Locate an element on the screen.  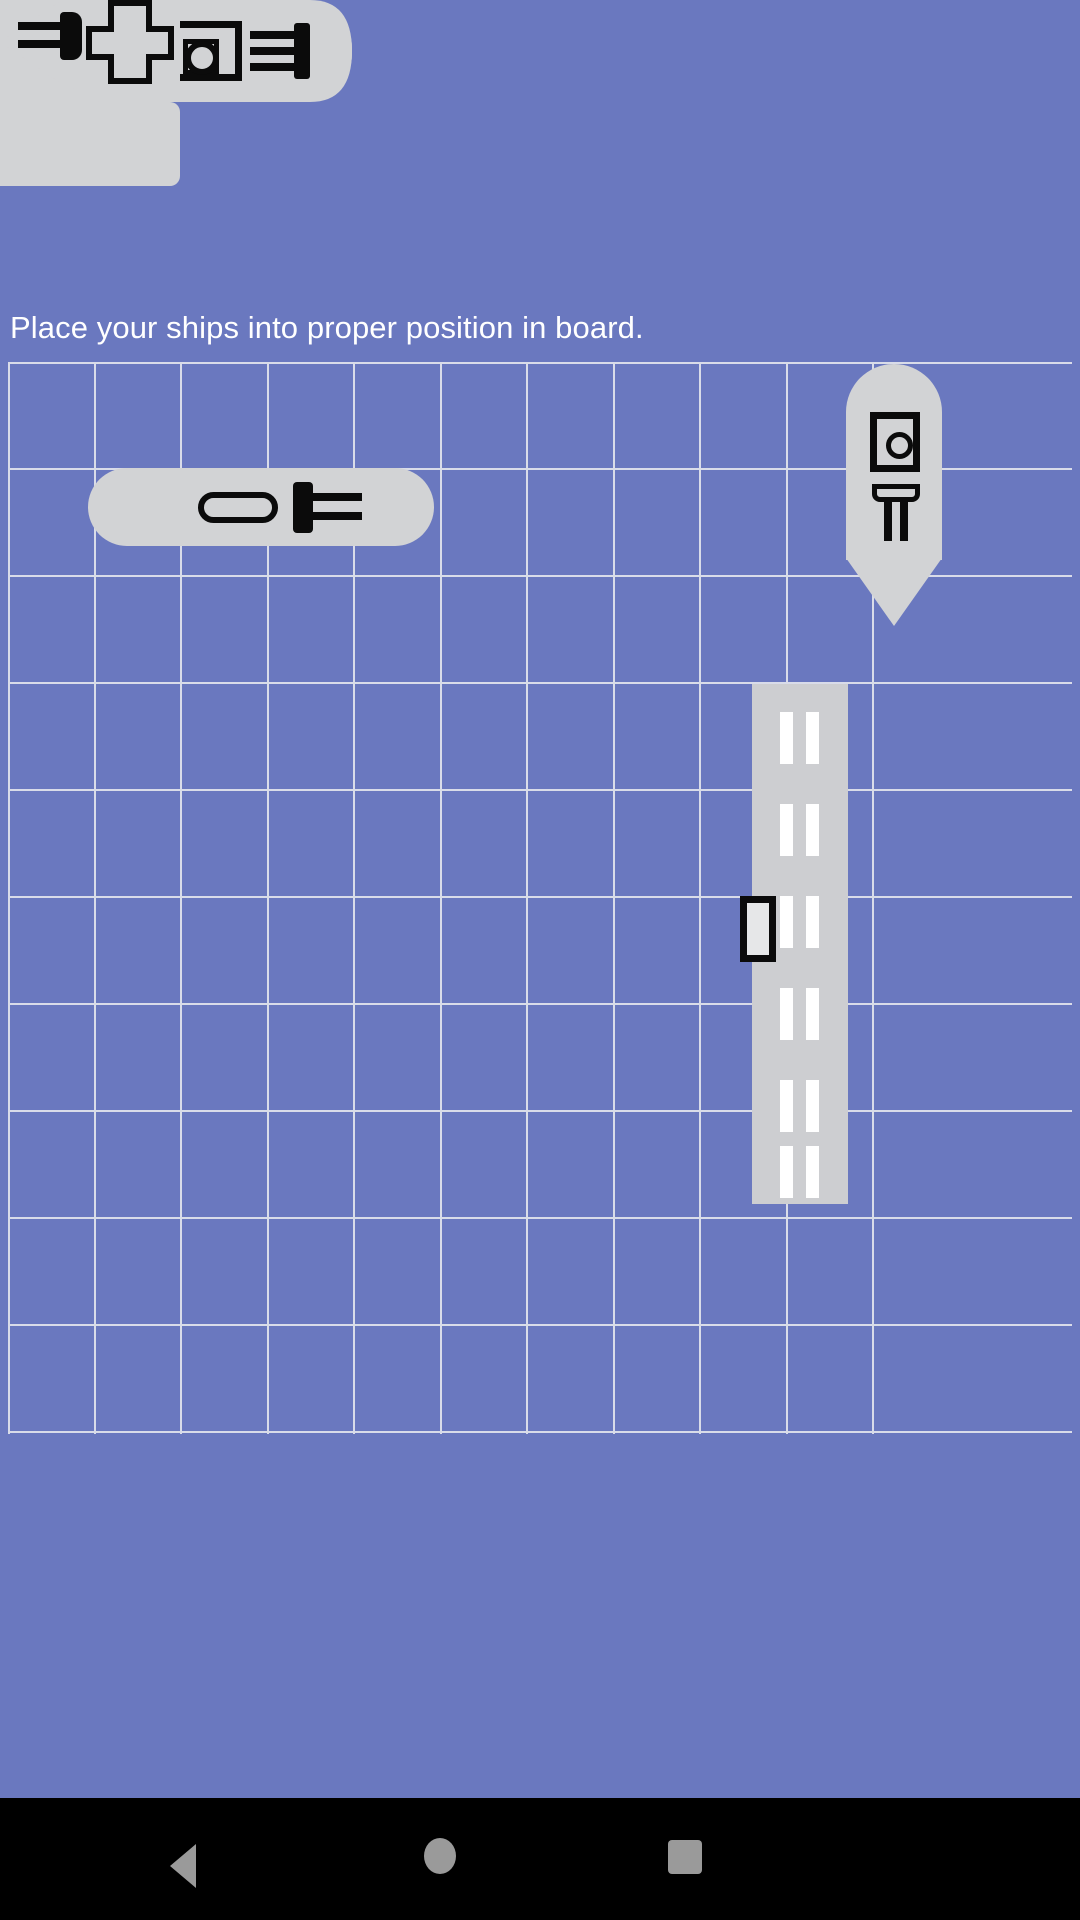
marker-box-icon is located at coordinates (758, 929).